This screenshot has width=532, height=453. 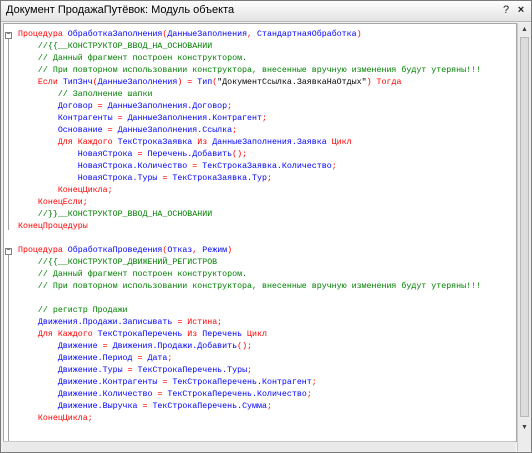 What do you see at coordinates (307, 34) in the screenshot?
I see `code-token: СтандартнаяОбработка` at bounding box center [307, 34].